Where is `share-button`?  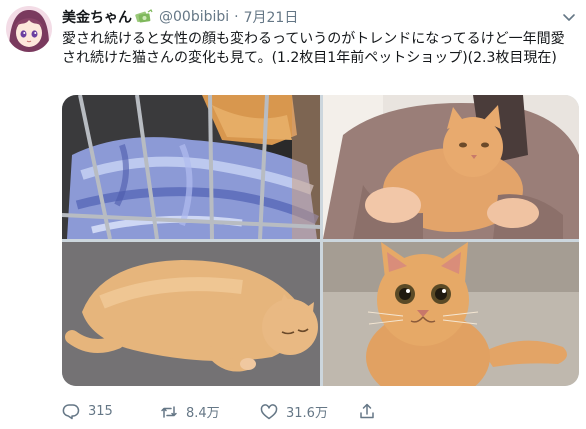 share-button is located at coordinates (371, 411).